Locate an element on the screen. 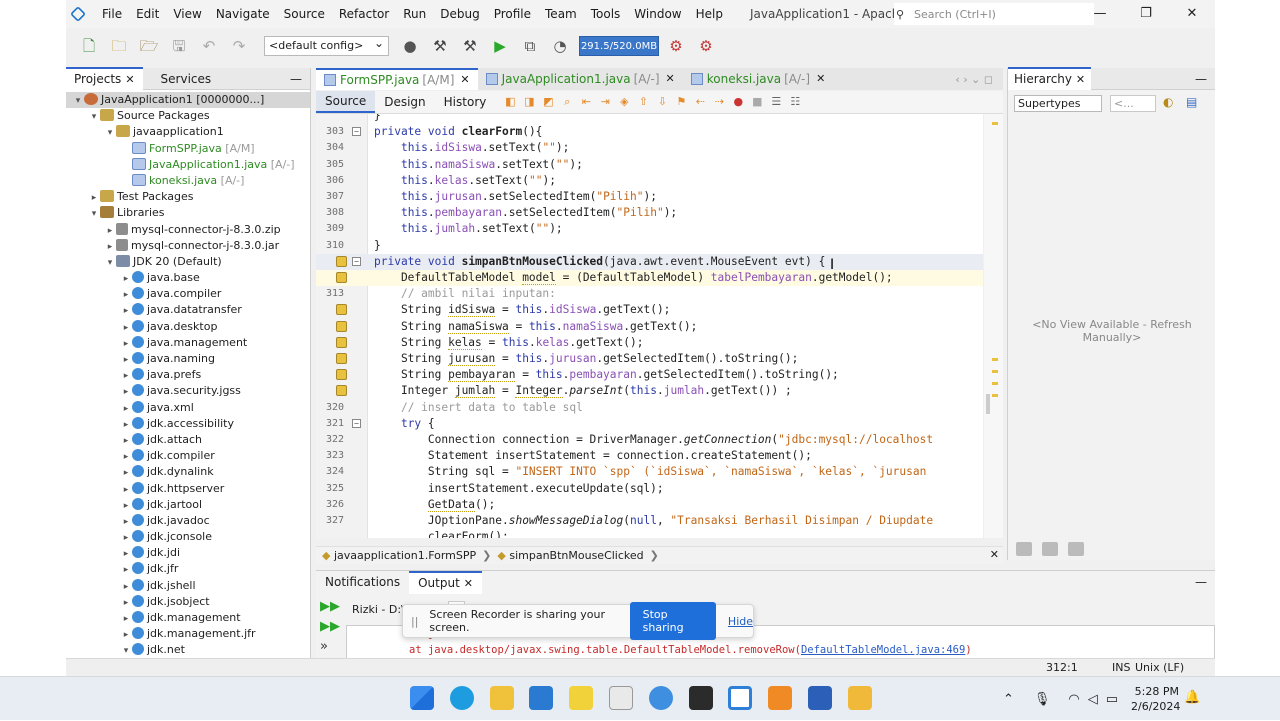 The image size is (1280, 721). wifi-icon: ◠ is located at coordinates (1073, 699).